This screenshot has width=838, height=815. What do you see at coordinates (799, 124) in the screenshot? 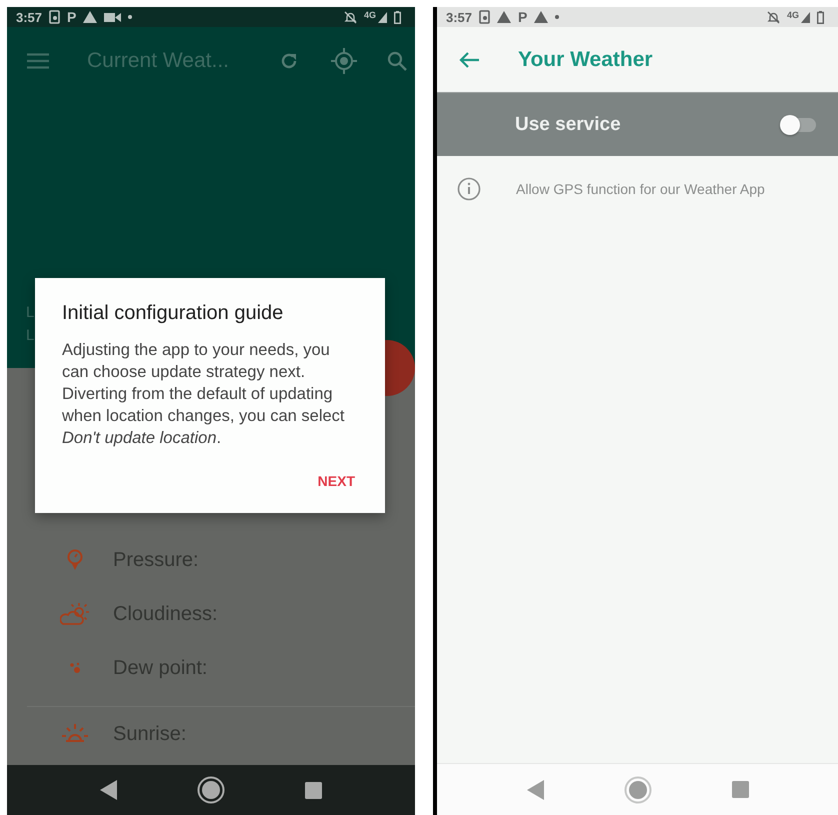
I see `toggle-switch` at bounding box center [799, 124].